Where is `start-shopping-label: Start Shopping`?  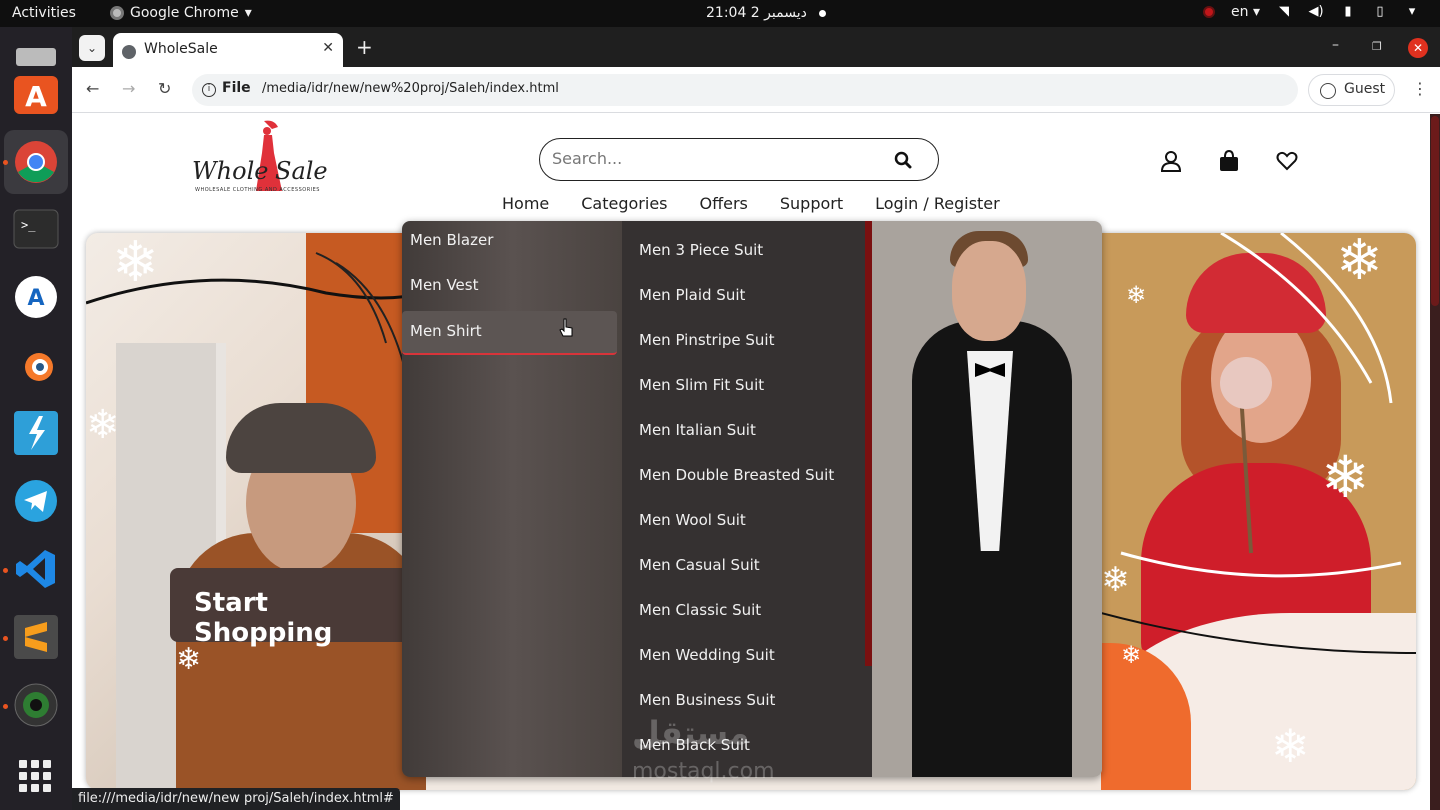 start-shopping-label: Start Shopping is located at coordinates (263, 618).